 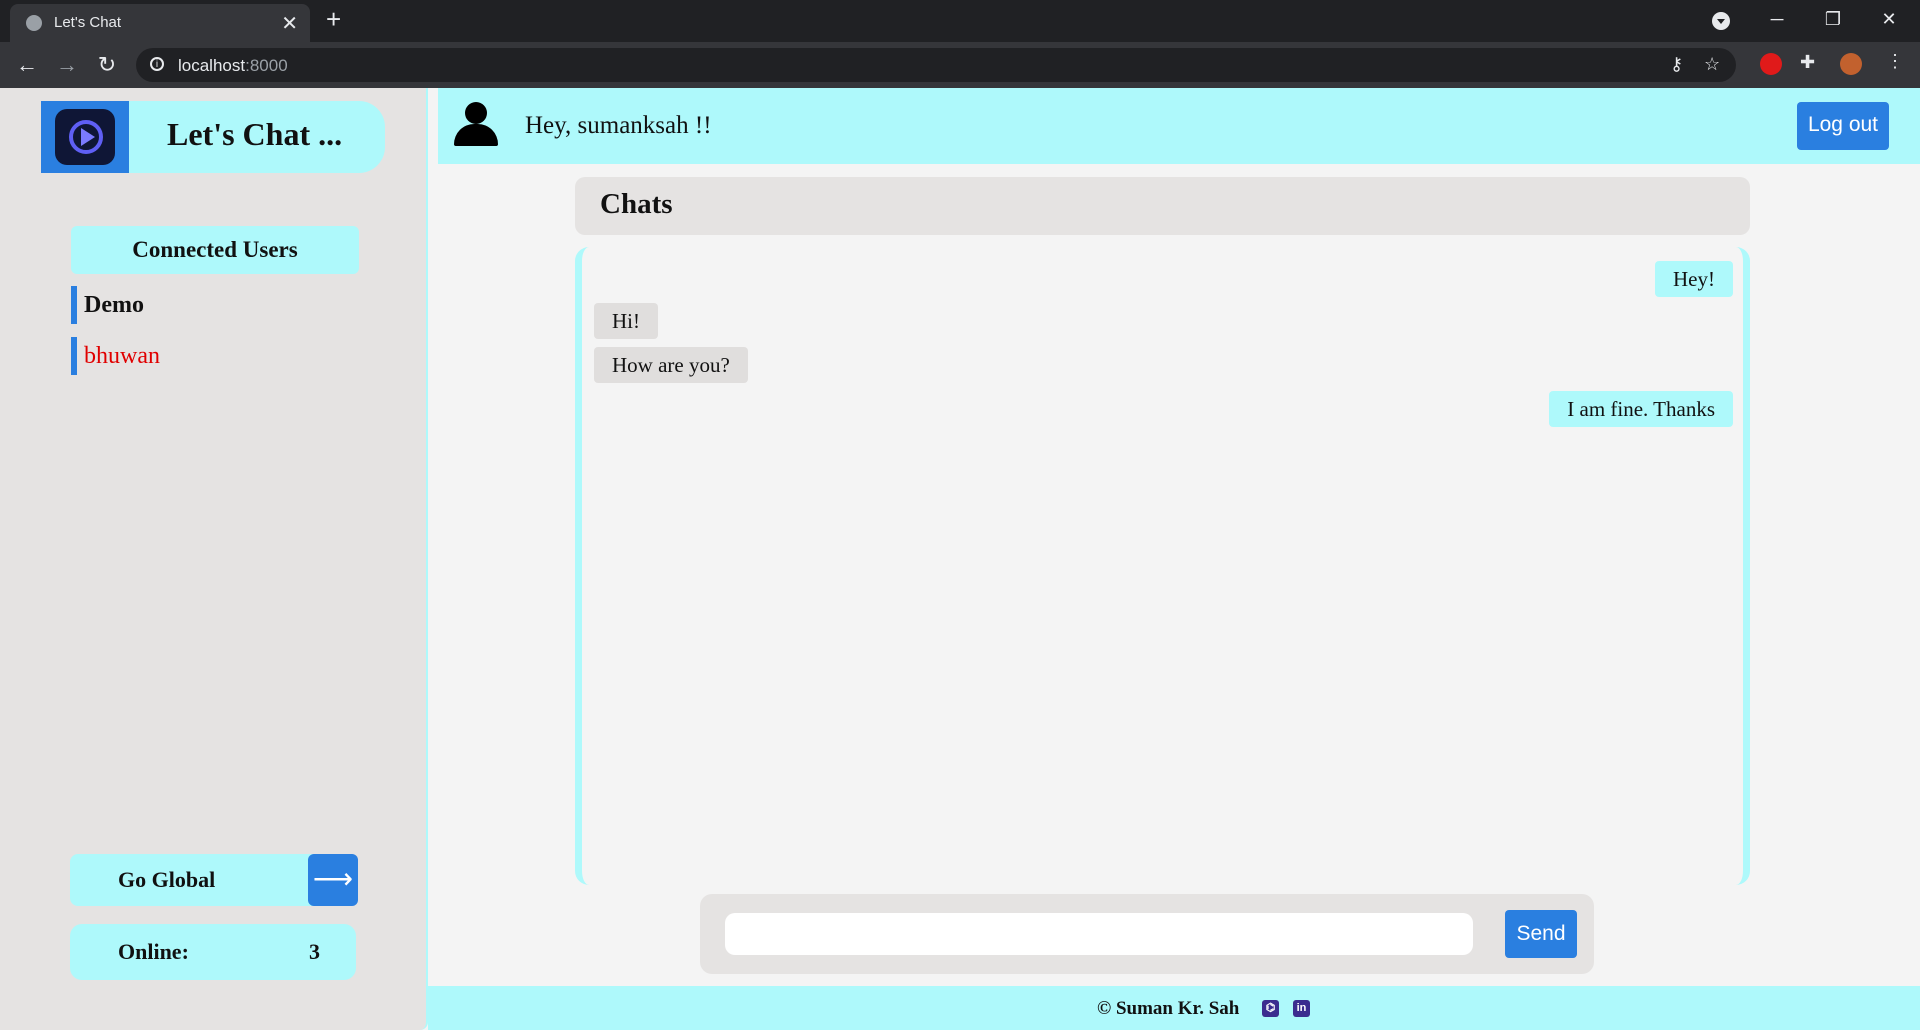 What do you see at coordinates (1179, 126) in the screenshot?
I see `top-bar: Hey, sumanksah !! Log out` at bounding box center [1179, 126].